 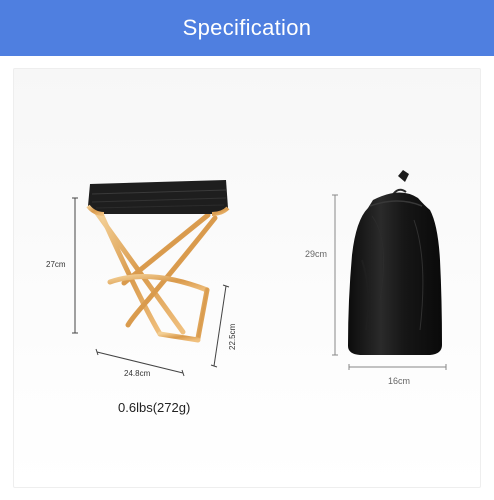 I want to click on bag-width-label: 16cm, so click(x=399, y=381).